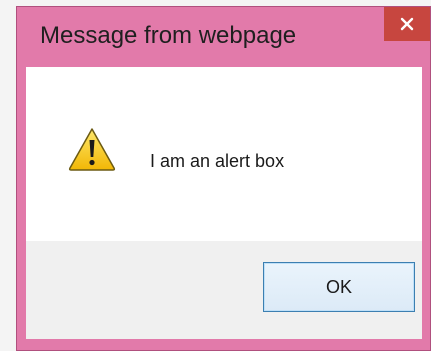 This screenshot has width=431, height=351. I want to click on close-icon, so click(407, 24).